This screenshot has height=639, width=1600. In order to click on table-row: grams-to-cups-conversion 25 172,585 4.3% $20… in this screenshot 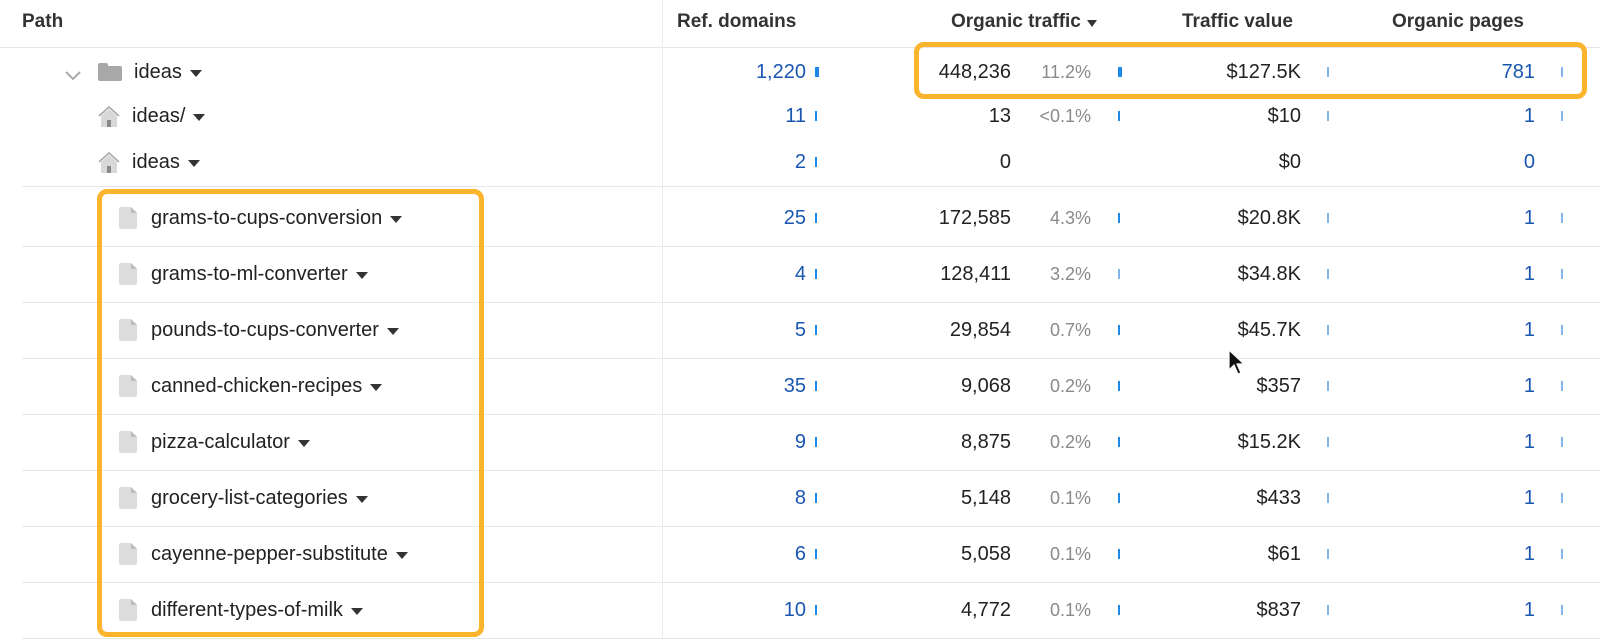, I will do `click(800, 218)`.